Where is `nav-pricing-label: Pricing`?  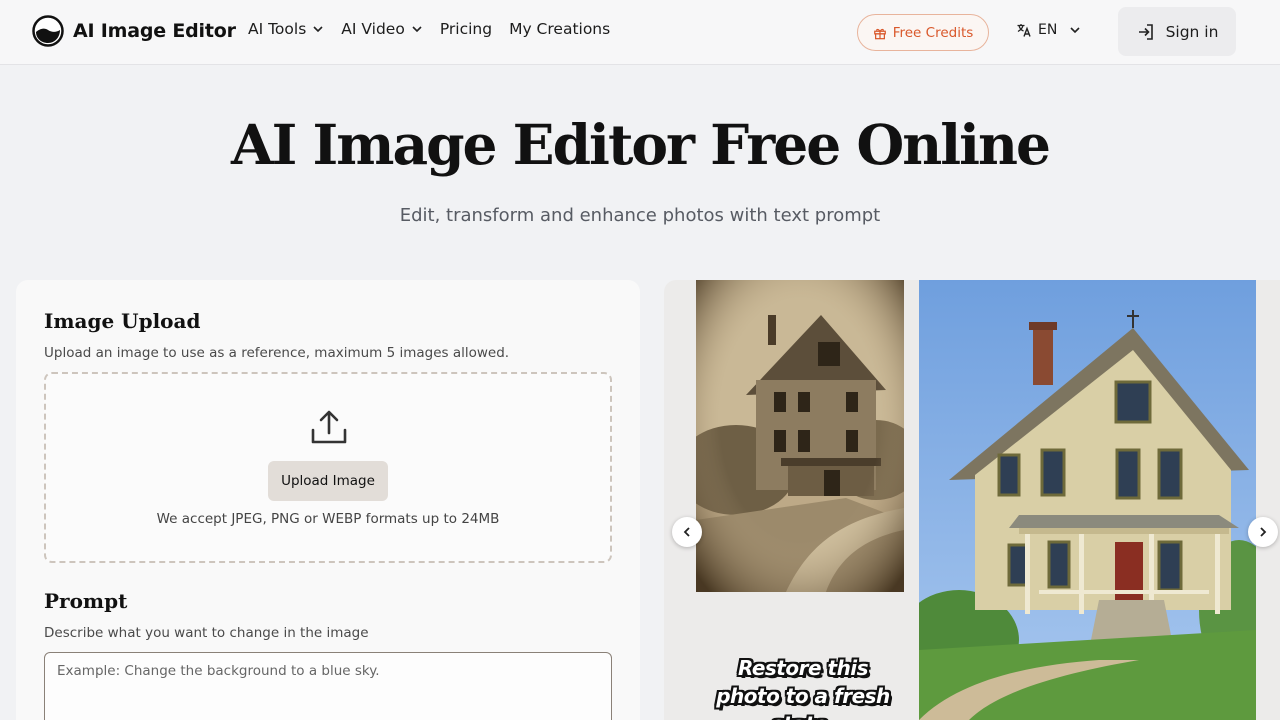
nav-pricing-label: Pricing is located at coordinates (466, 29).